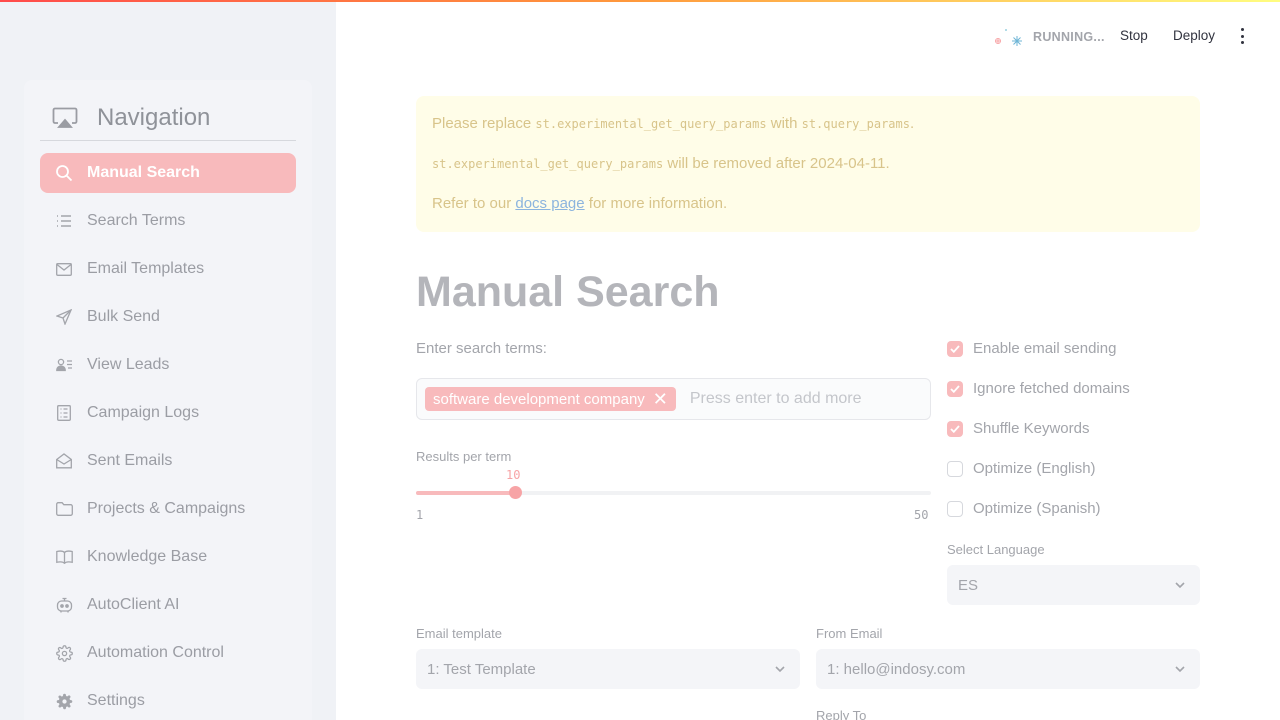  Describe the element at coordinates (143, 412) in the screenshot. I see `sidebar-item-label: Campaign Logs` at that location.